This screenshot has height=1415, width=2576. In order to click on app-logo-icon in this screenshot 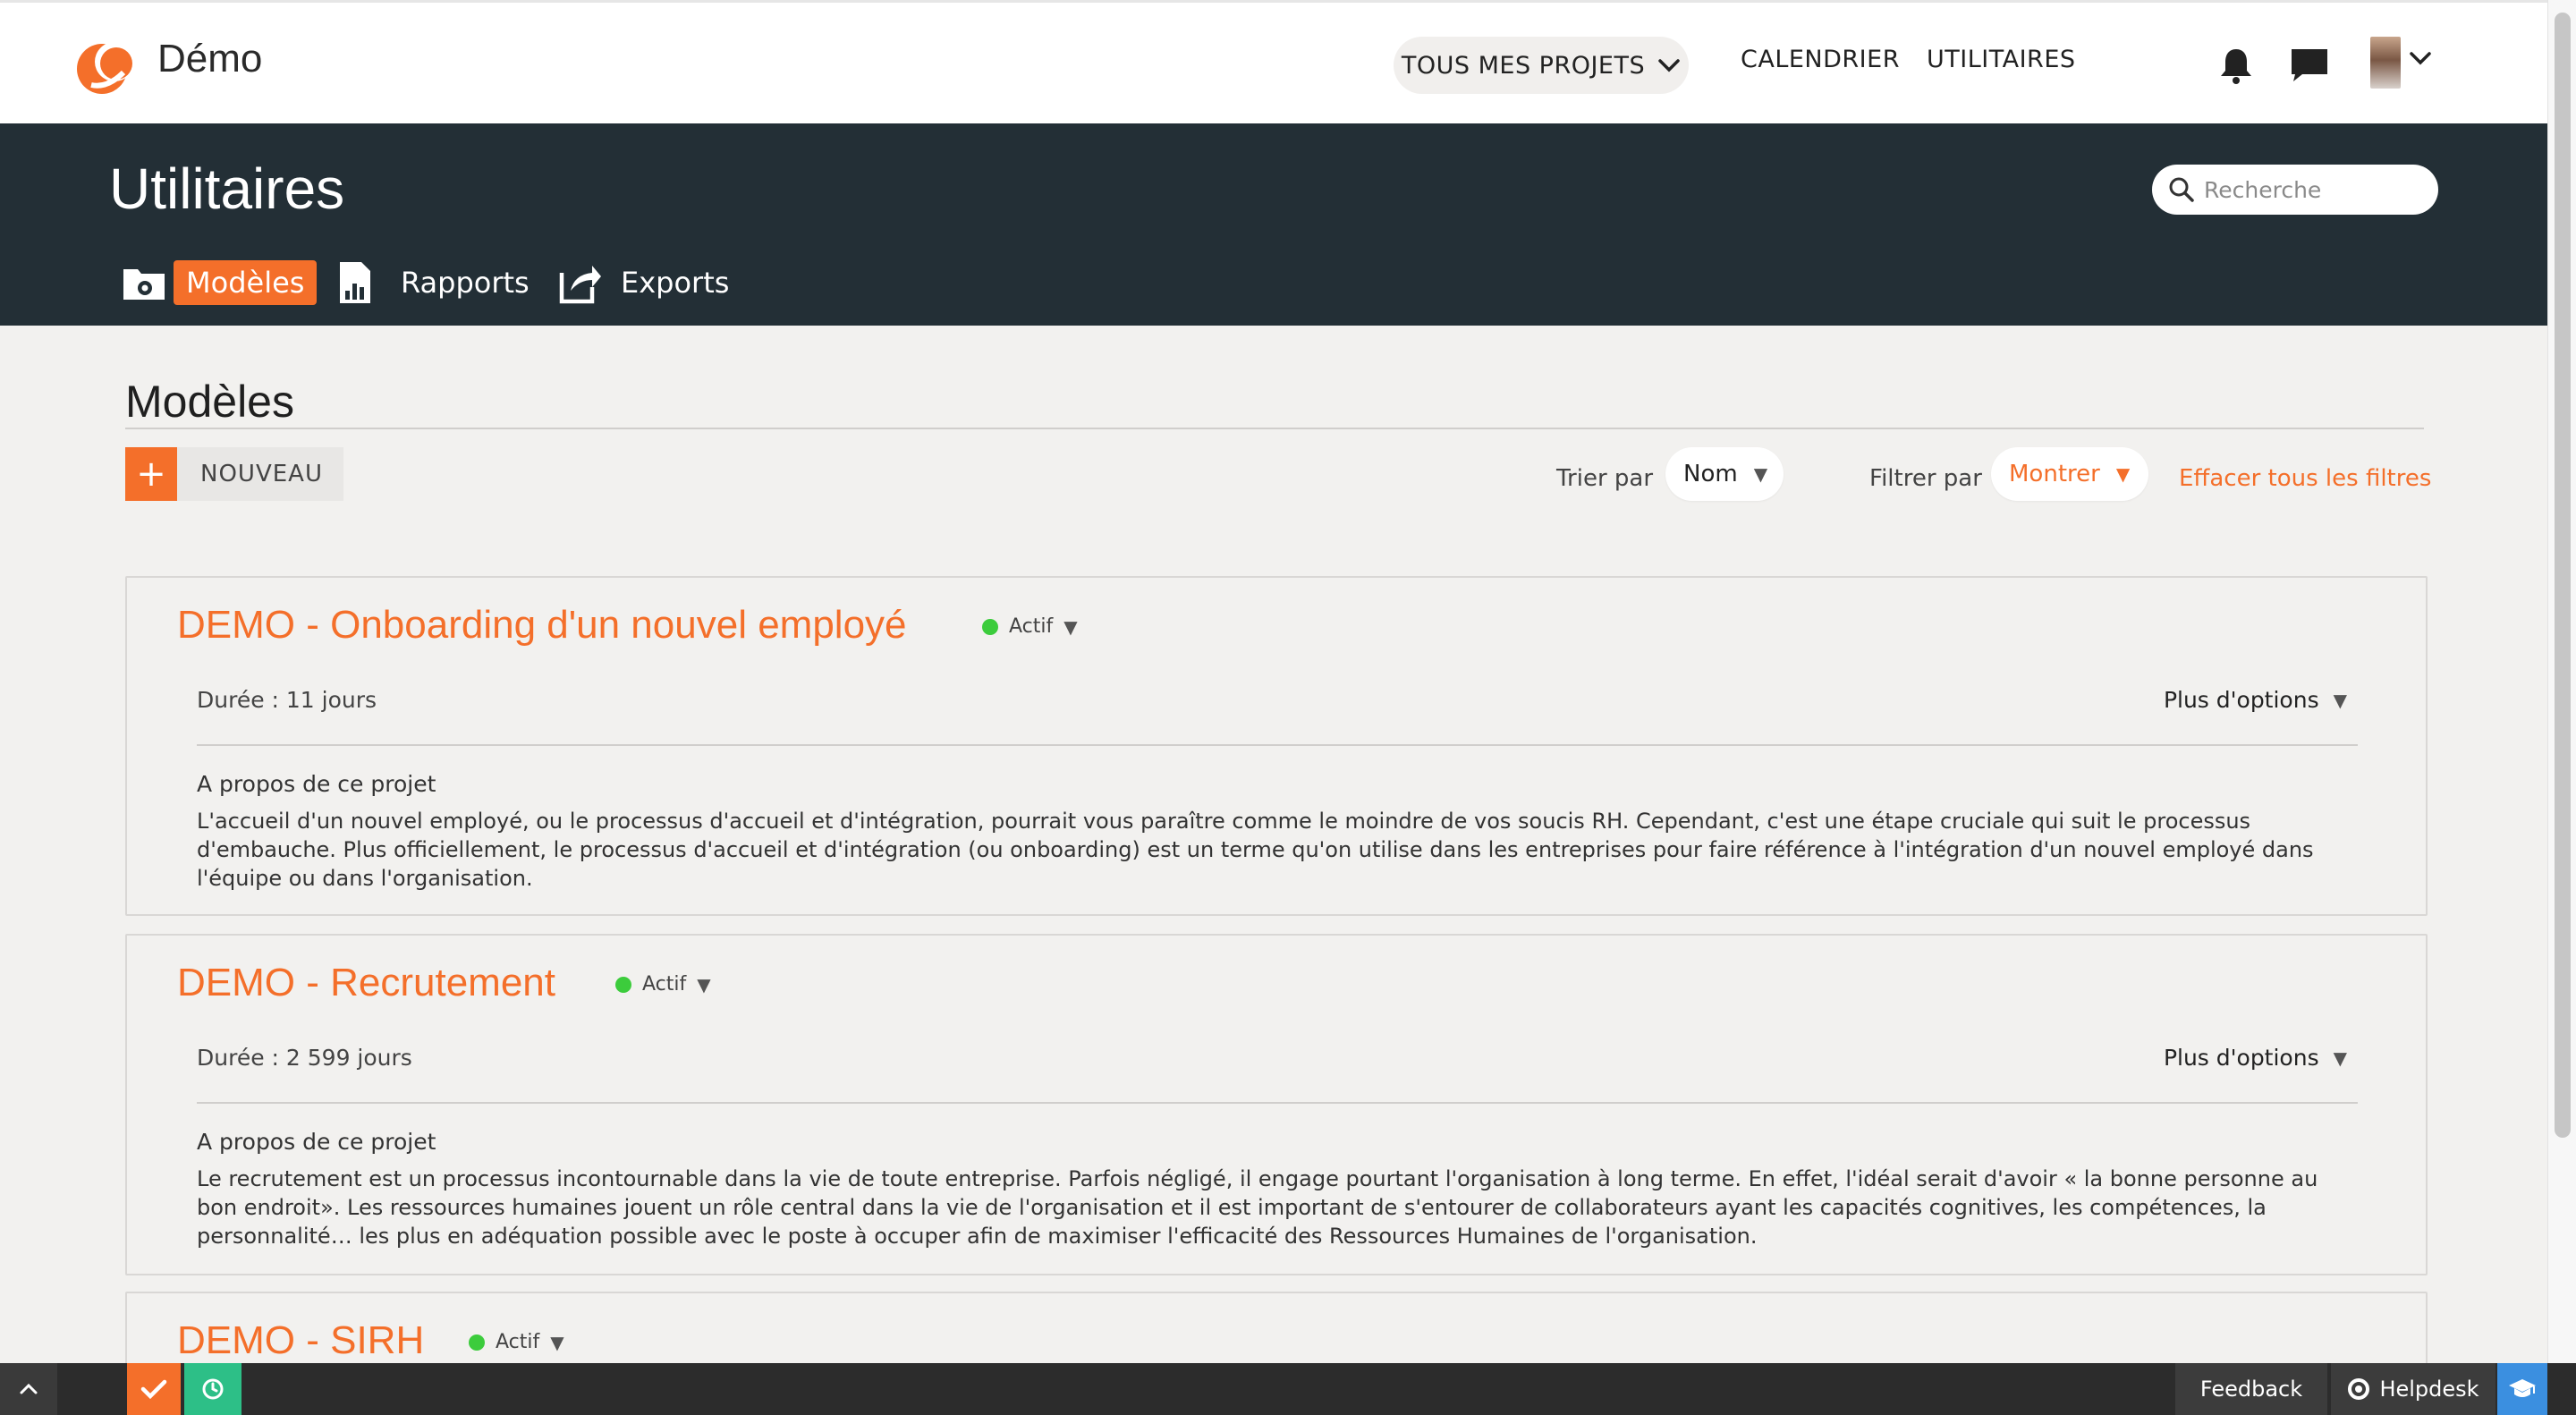, I will do `click(107, 67)`.